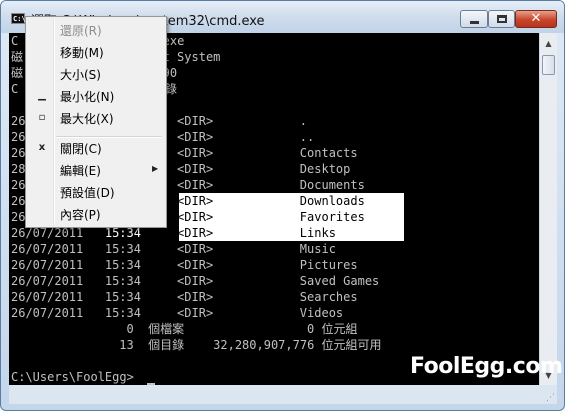 The image size is (565, 411). I want to click on listing-name: Desktop, so click(325, 169).